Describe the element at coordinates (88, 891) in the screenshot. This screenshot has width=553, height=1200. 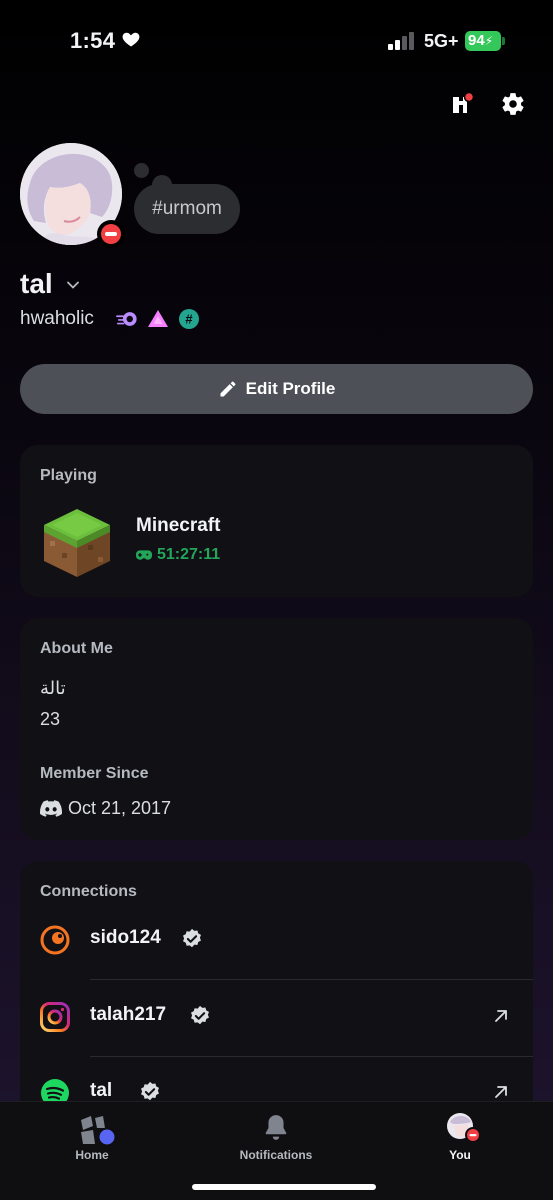
I see `connections-heading: Connections` at that location.